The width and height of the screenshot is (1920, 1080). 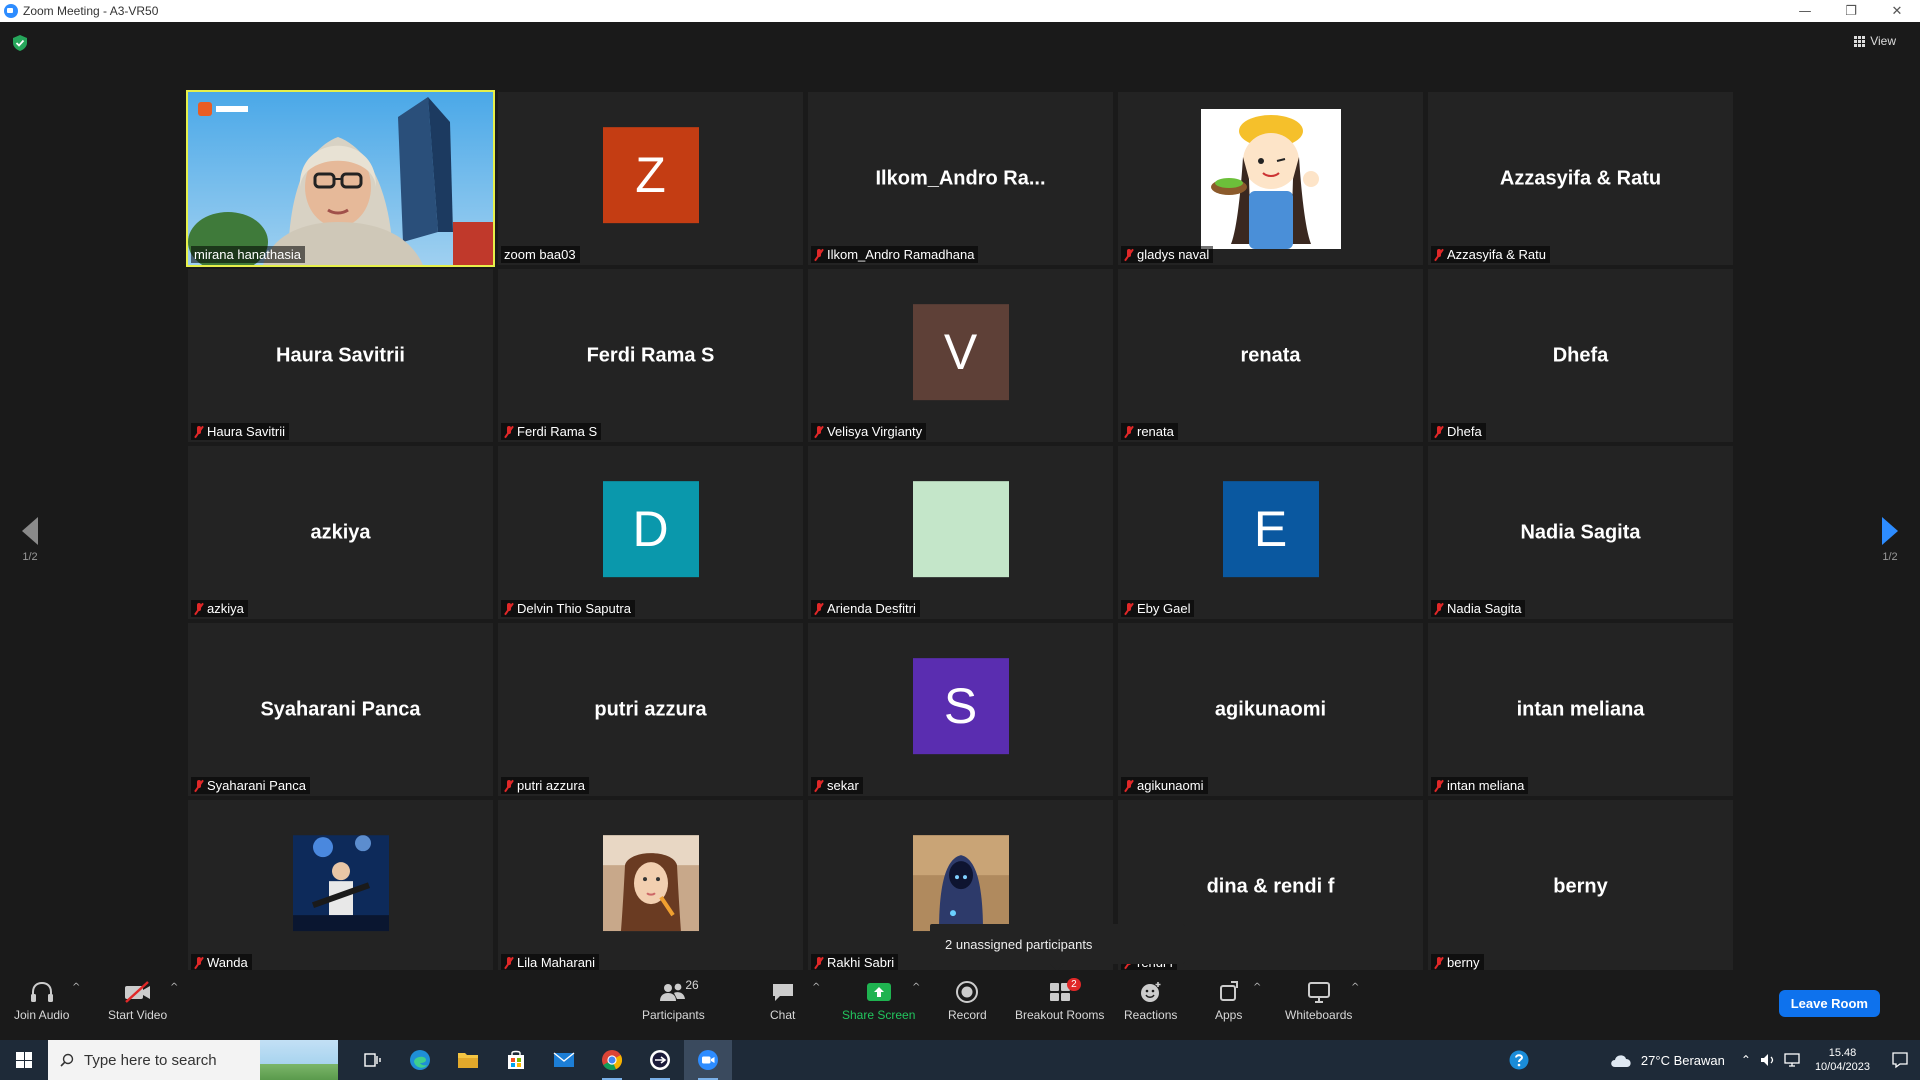 I want to click on participant-tile: Zzoom baa03, so click(x=650, y=178).